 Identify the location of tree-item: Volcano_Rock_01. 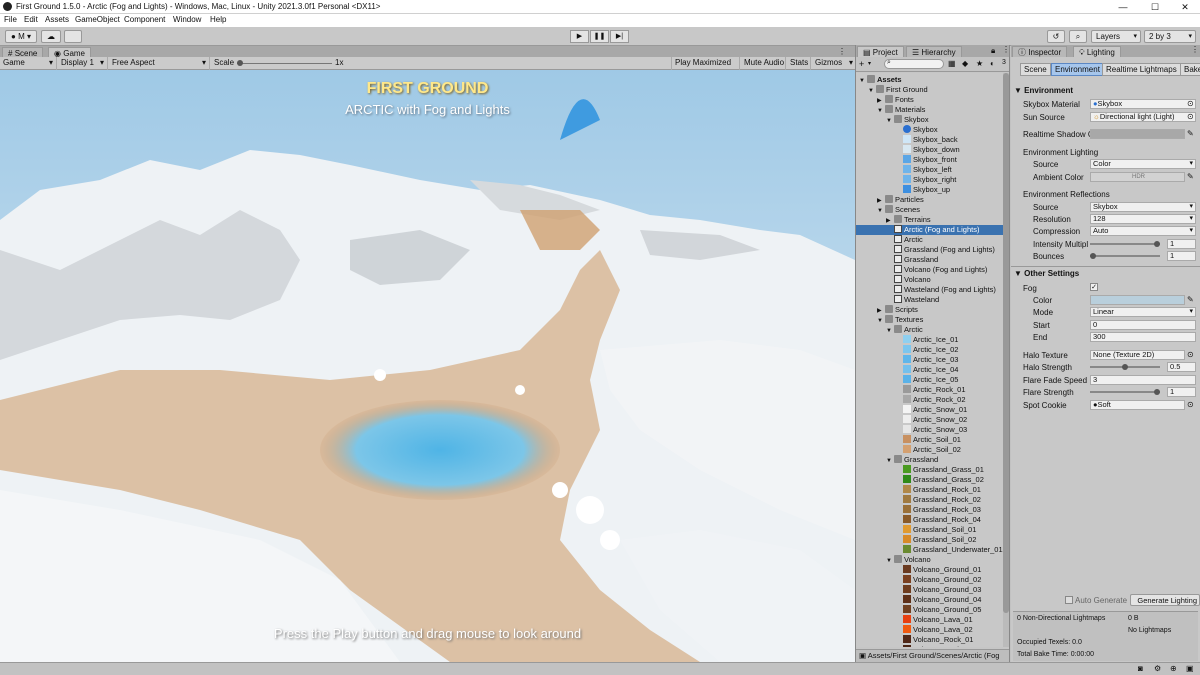
(930, 640).